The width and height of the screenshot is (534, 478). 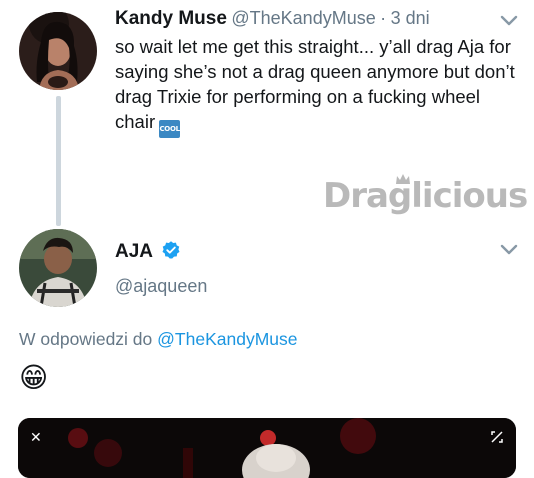 I want to click on media-image, so click(x=267, y=448).